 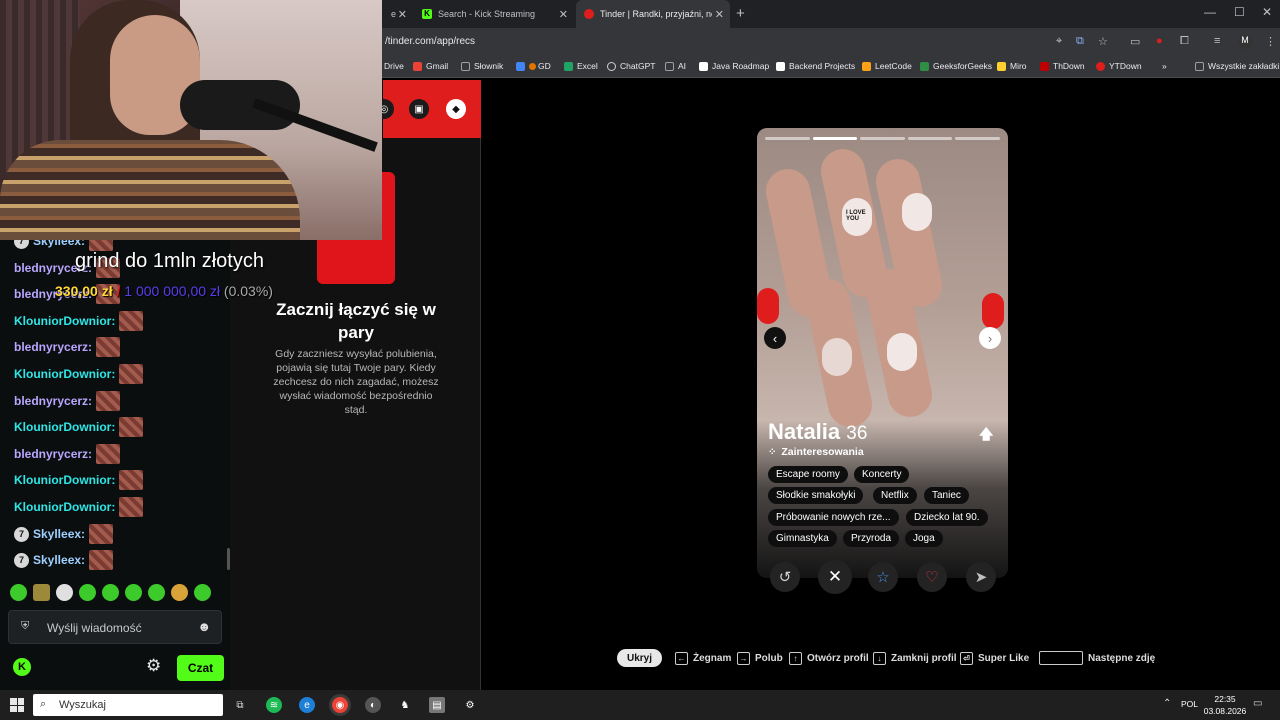 What do you see at coordinates (837, 357) in the screenshot?
I see `nail-art` at bounding box center [837, 357].